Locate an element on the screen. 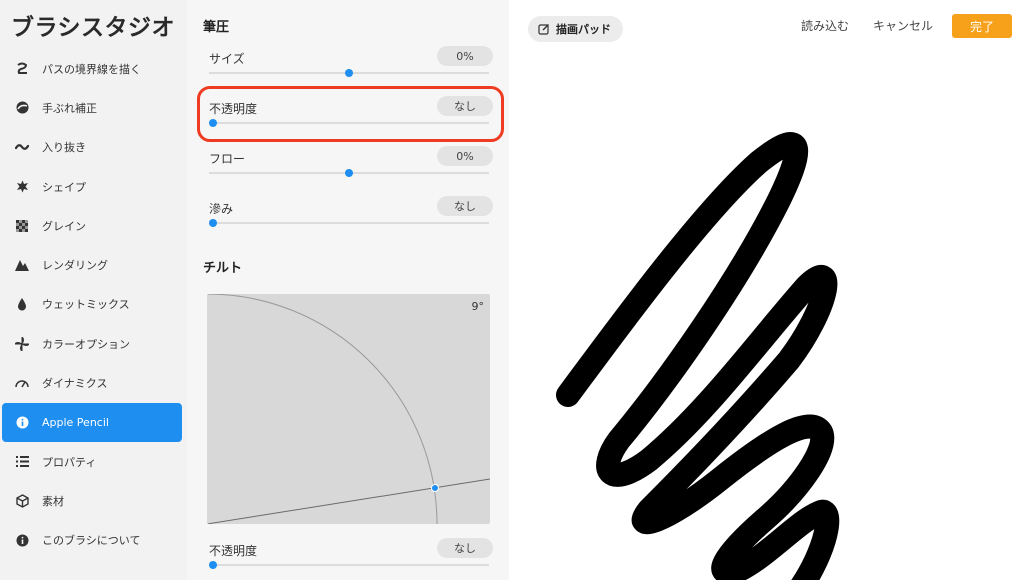  sidebar-item-color-options: カラーオプション is located at coordinates (92, 343).